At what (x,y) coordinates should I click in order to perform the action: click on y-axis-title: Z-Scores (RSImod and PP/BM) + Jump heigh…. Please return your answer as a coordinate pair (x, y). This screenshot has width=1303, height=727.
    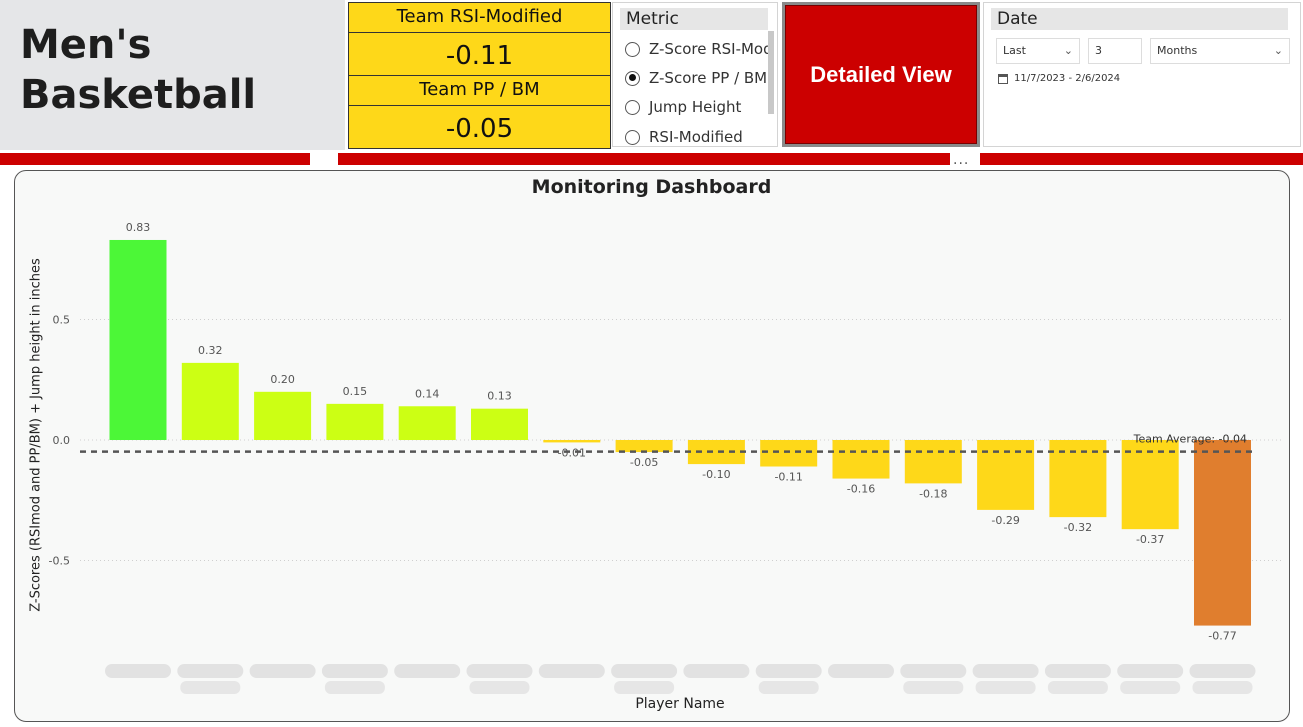
    Looking at the image, I should click on (36, 435).